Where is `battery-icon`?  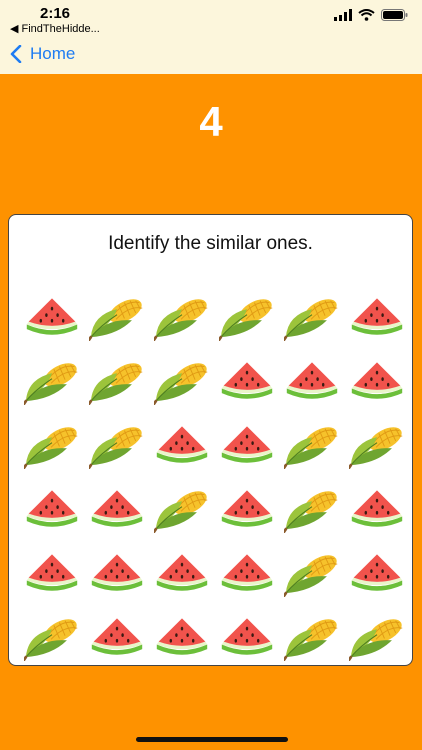 battery-icon is located at coordinates (394, 15).